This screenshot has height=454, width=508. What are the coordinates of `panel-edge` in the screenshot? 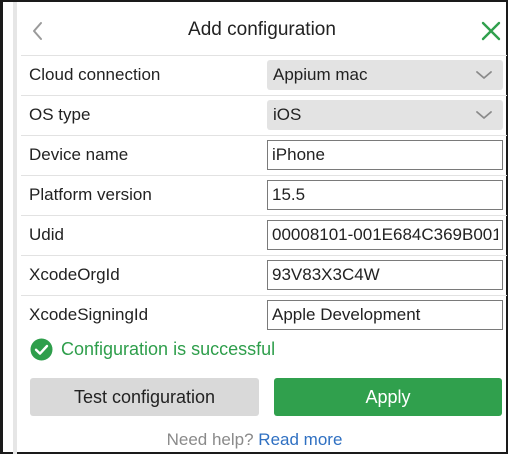 It's located at (15, 228).